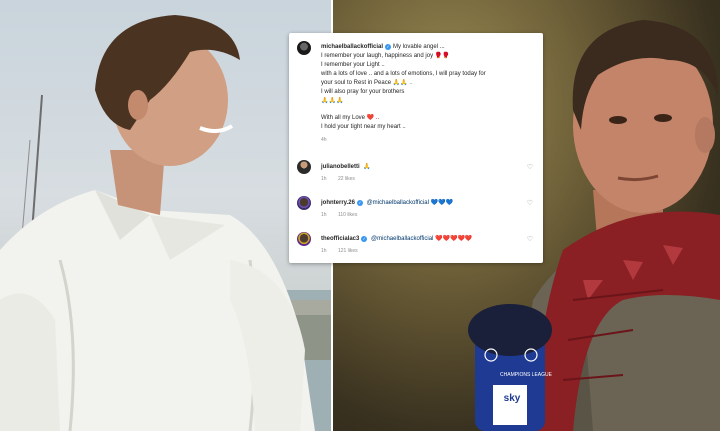  I want to click on post-timestamp: 4h, so click(324, 140).